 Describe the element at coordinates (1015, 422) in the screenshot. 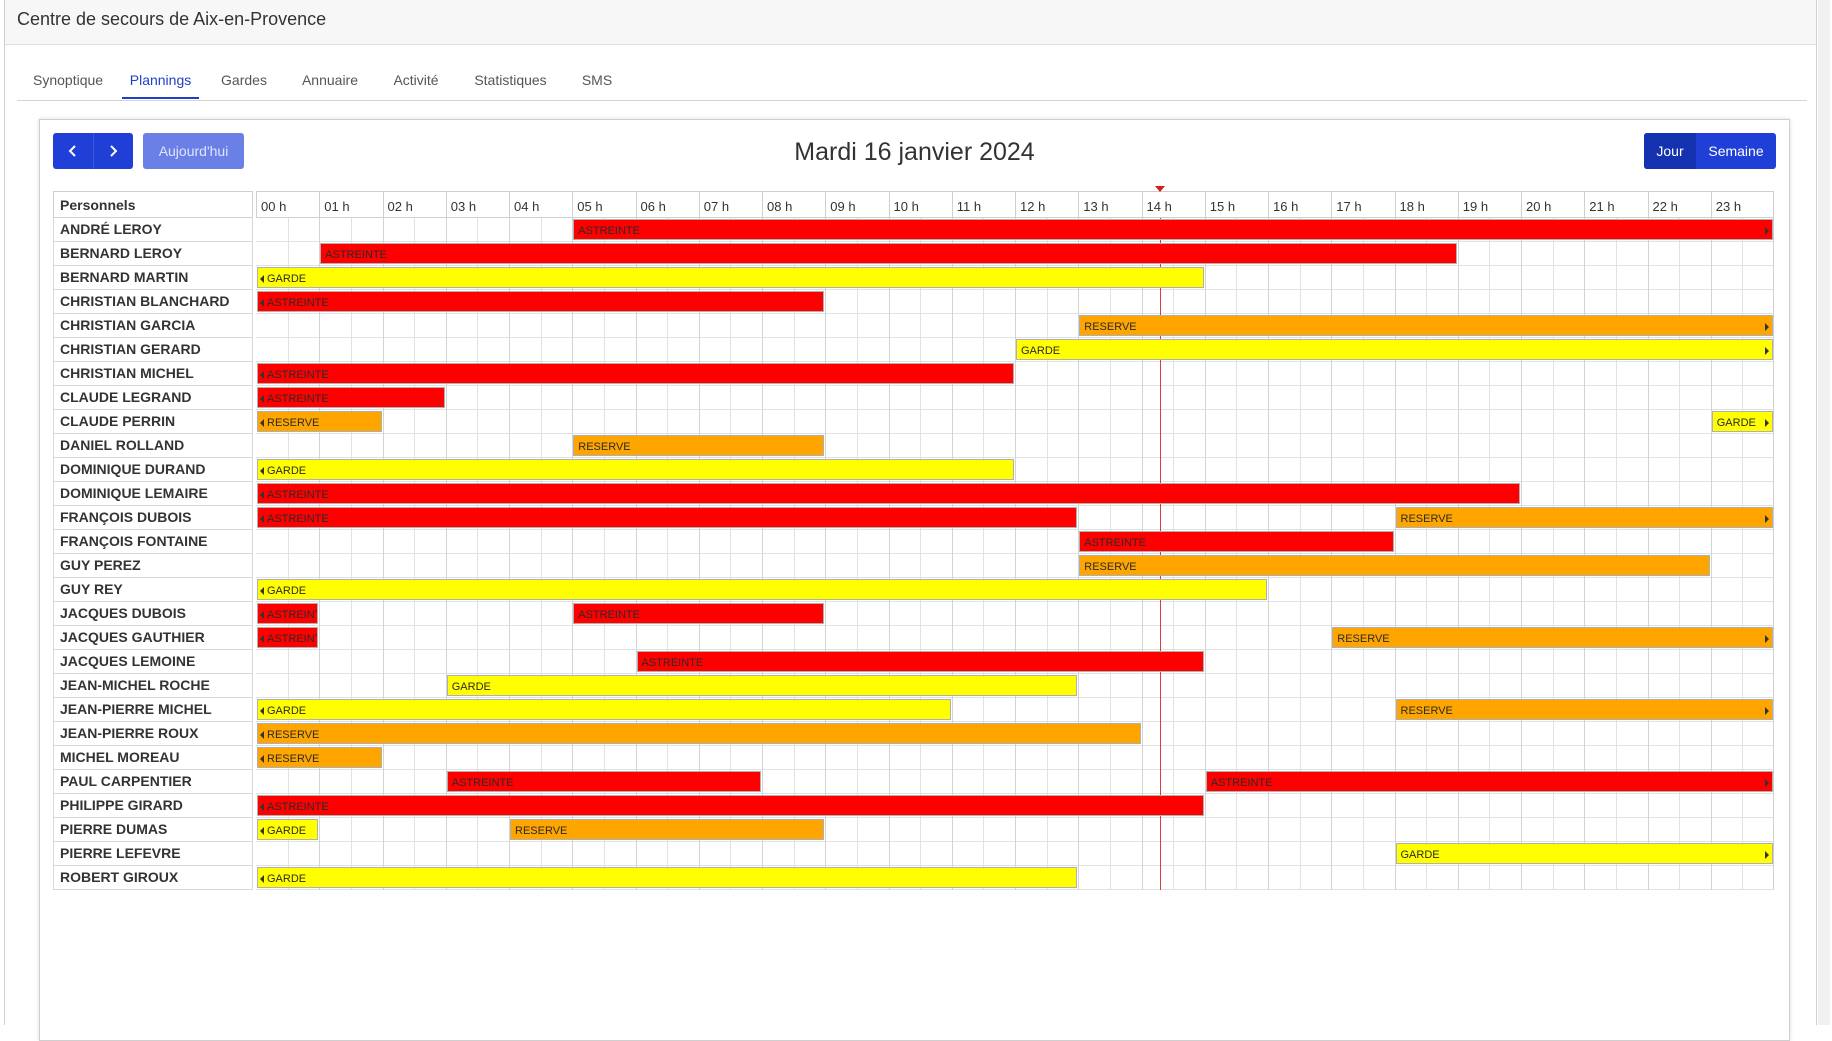

I see `row-timeline: RESERVE GARDE` at that location.